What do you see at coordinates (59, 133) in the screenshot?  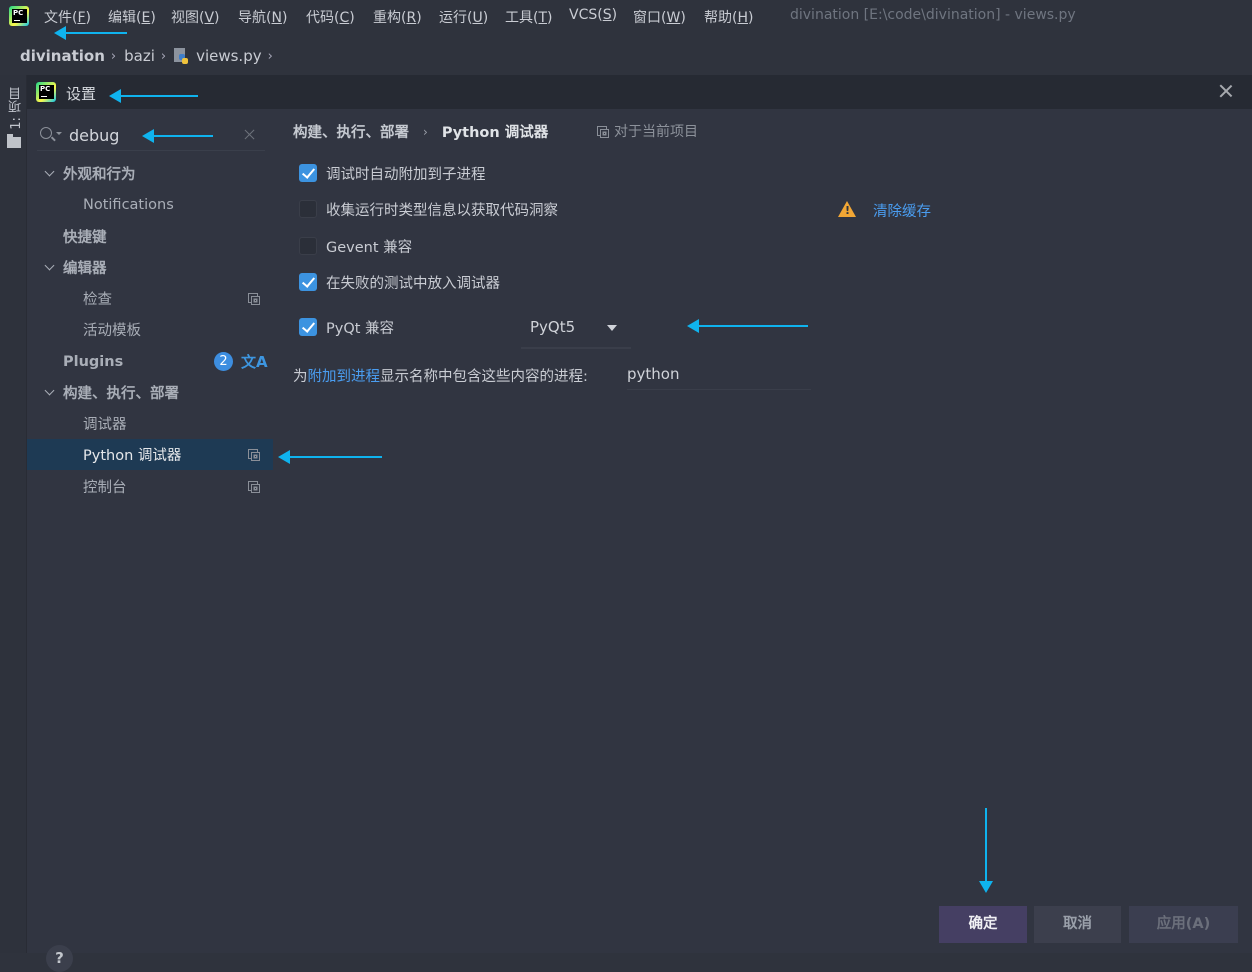 I see `search-options-caret-icon` at bounding box center [59, 133].